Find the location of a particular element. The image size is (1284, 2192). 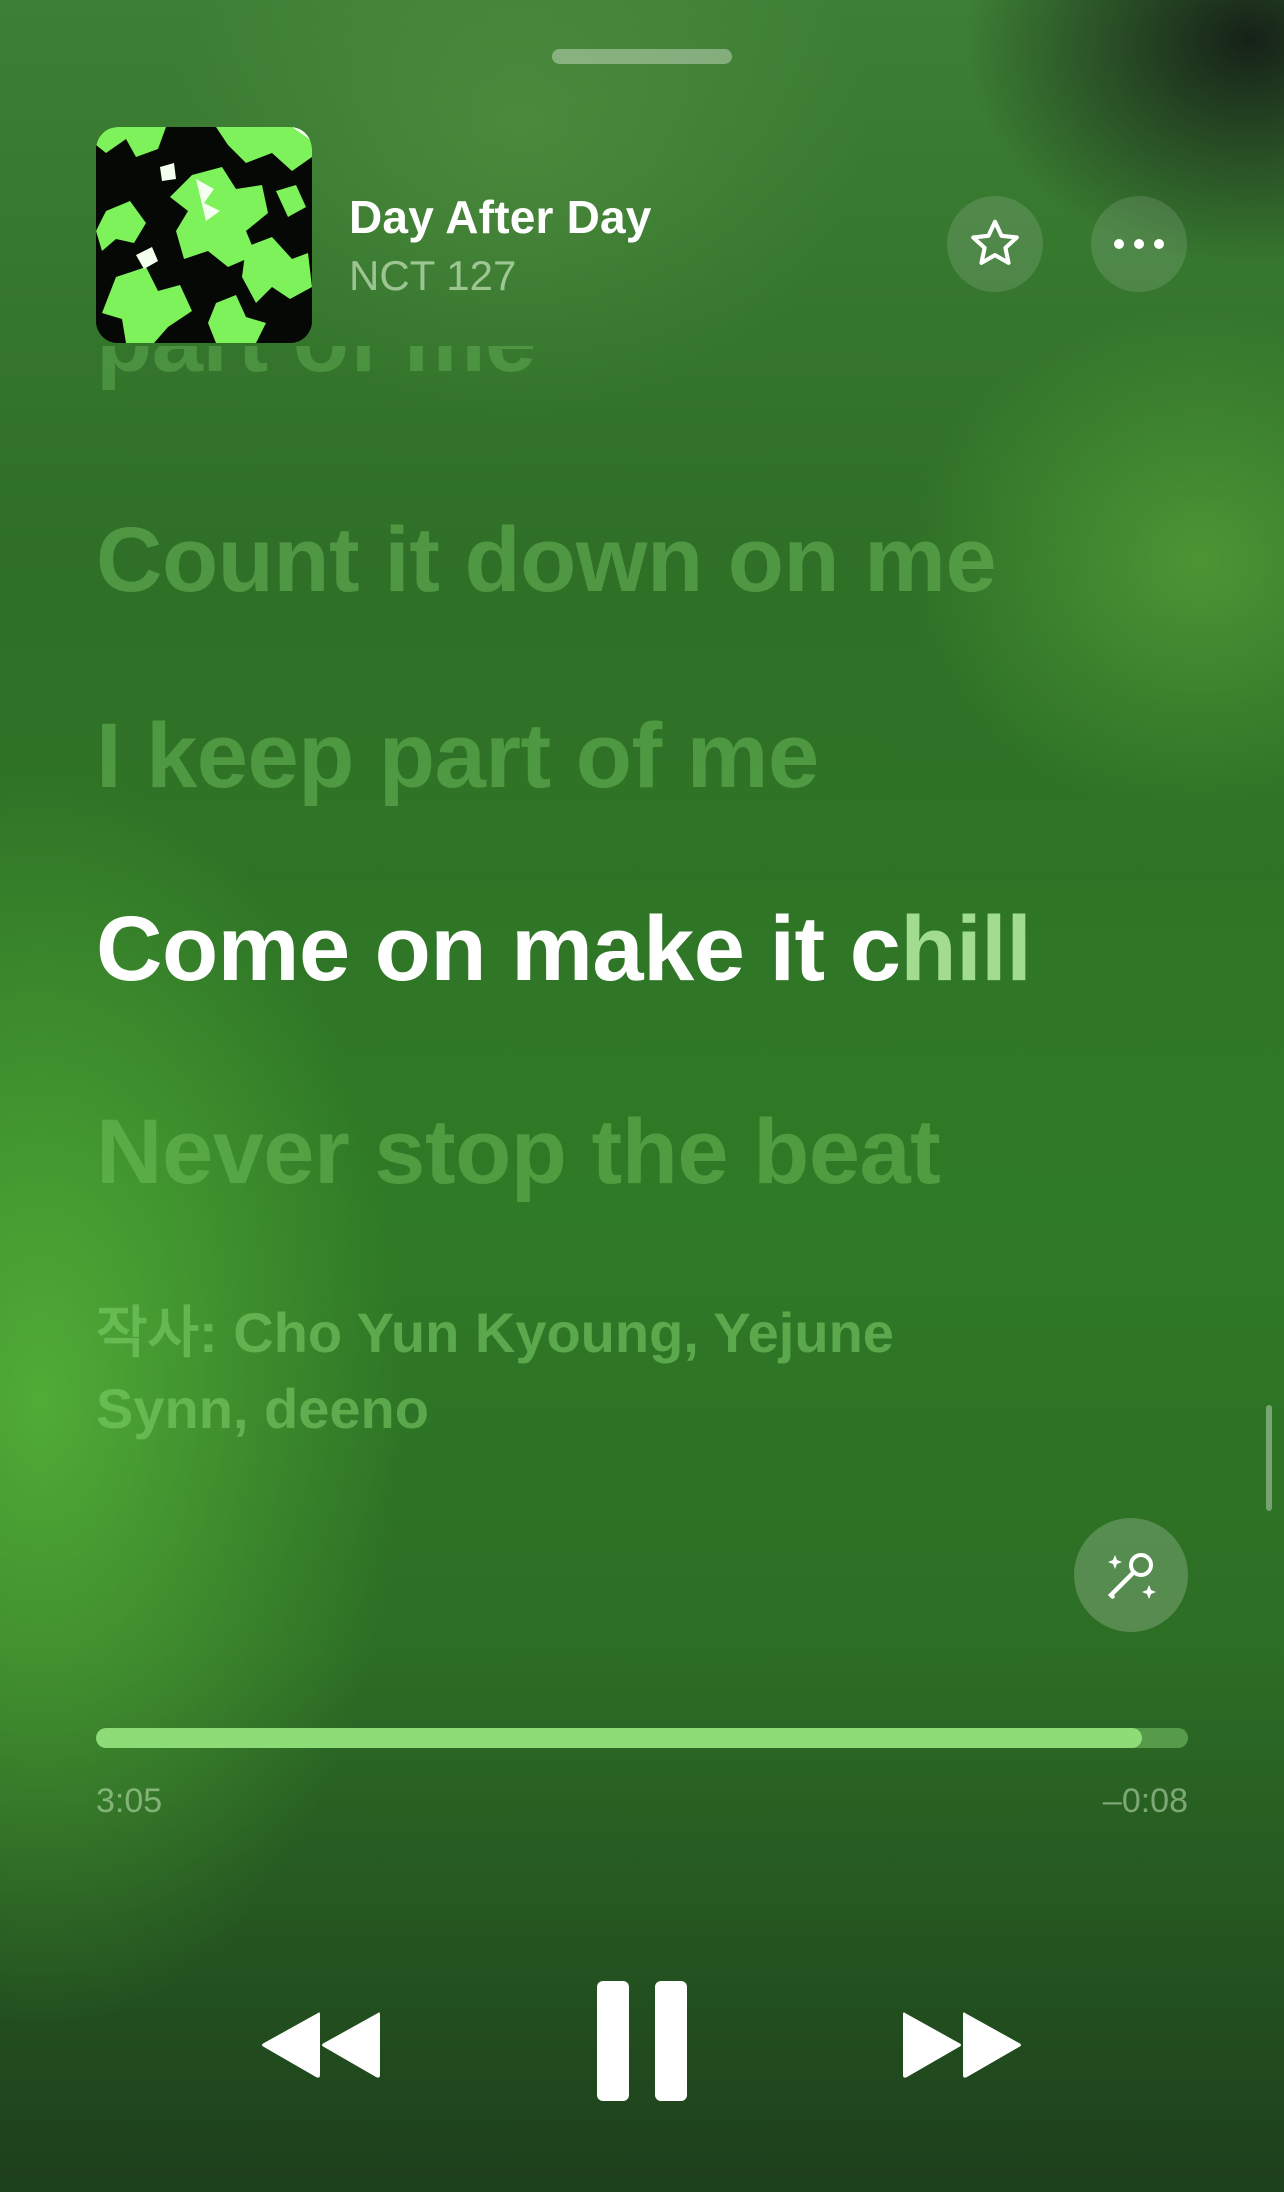

album-artwork-pattern is located at coordinates (204, 235).